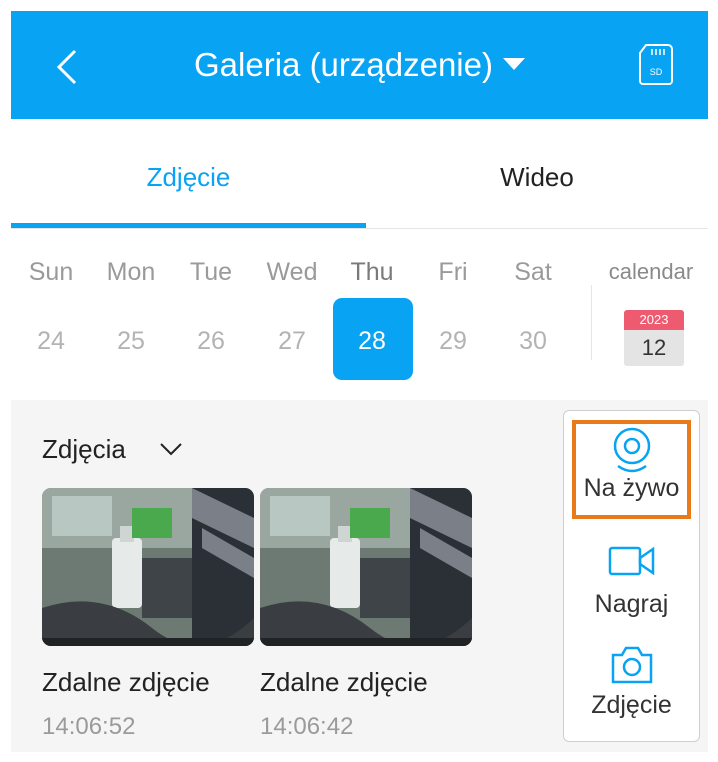  I want to click on day-name: Tue, so click(211, 272).